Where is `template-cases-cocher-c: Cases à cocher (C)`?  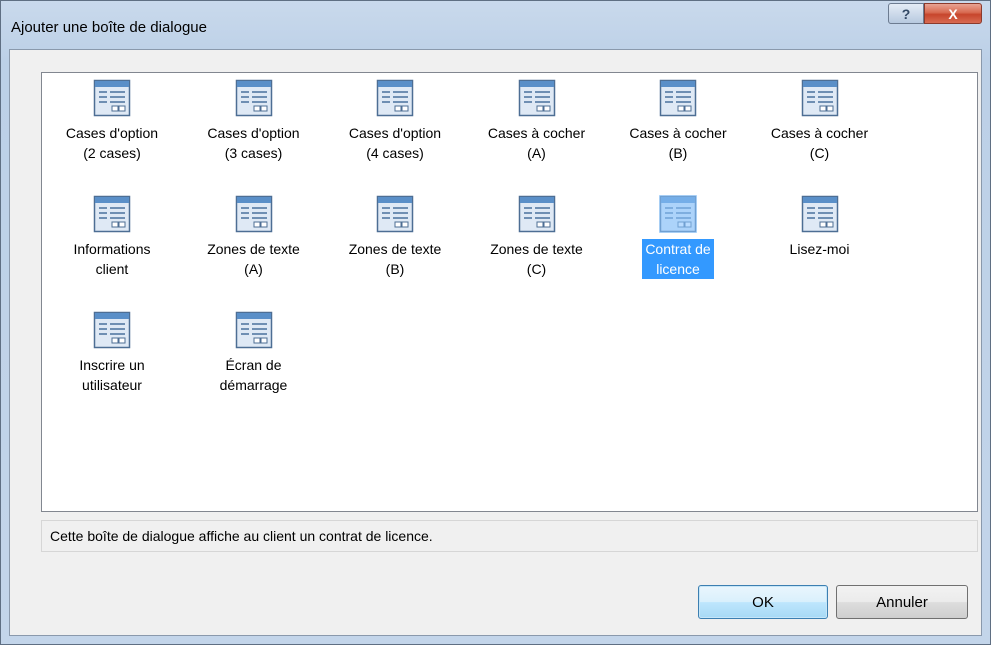
template-cases-cocher-c: Cases à cocher (C) is located at coordinates (820, 131).